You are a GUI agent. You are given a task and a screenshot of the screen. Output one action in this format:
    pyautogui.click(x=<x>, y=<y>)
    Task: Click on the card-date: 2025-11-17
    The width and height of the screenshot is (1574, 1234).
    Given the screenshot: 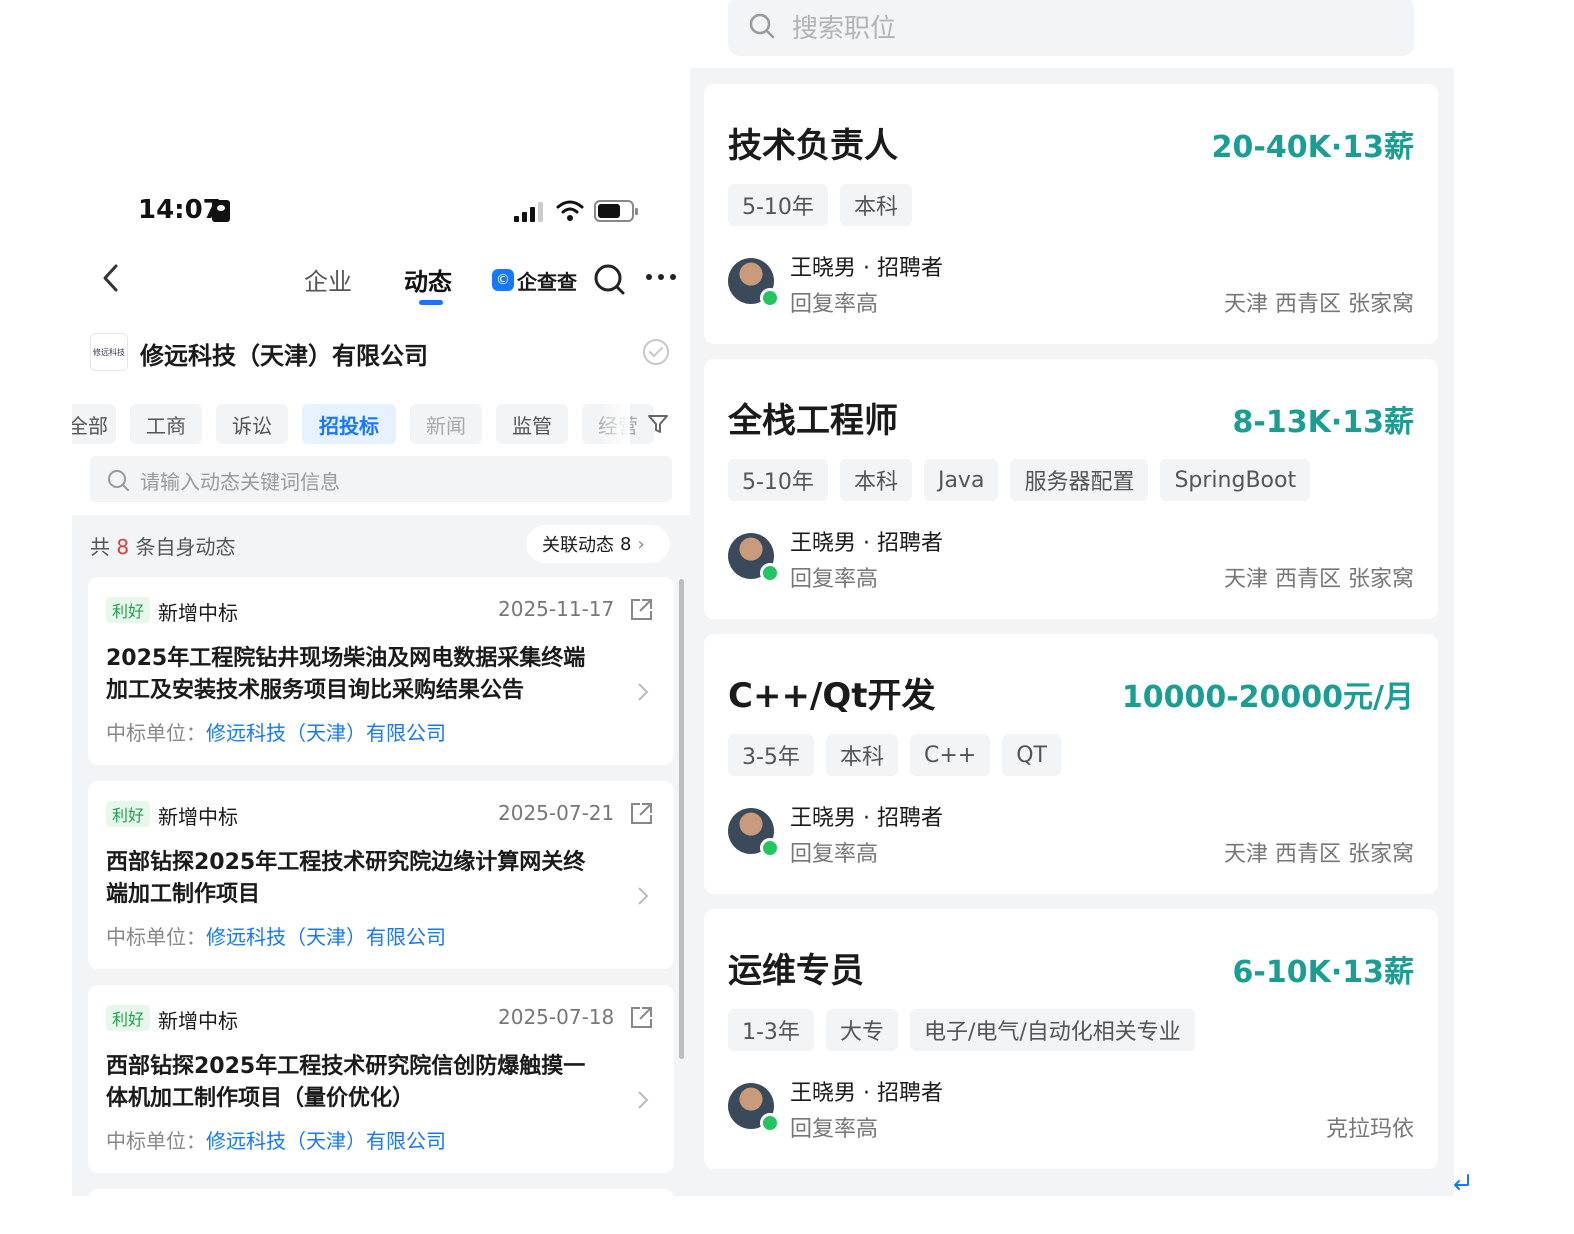 What is the action you would take?
    pyautogui.click(x=556, y=609)
    